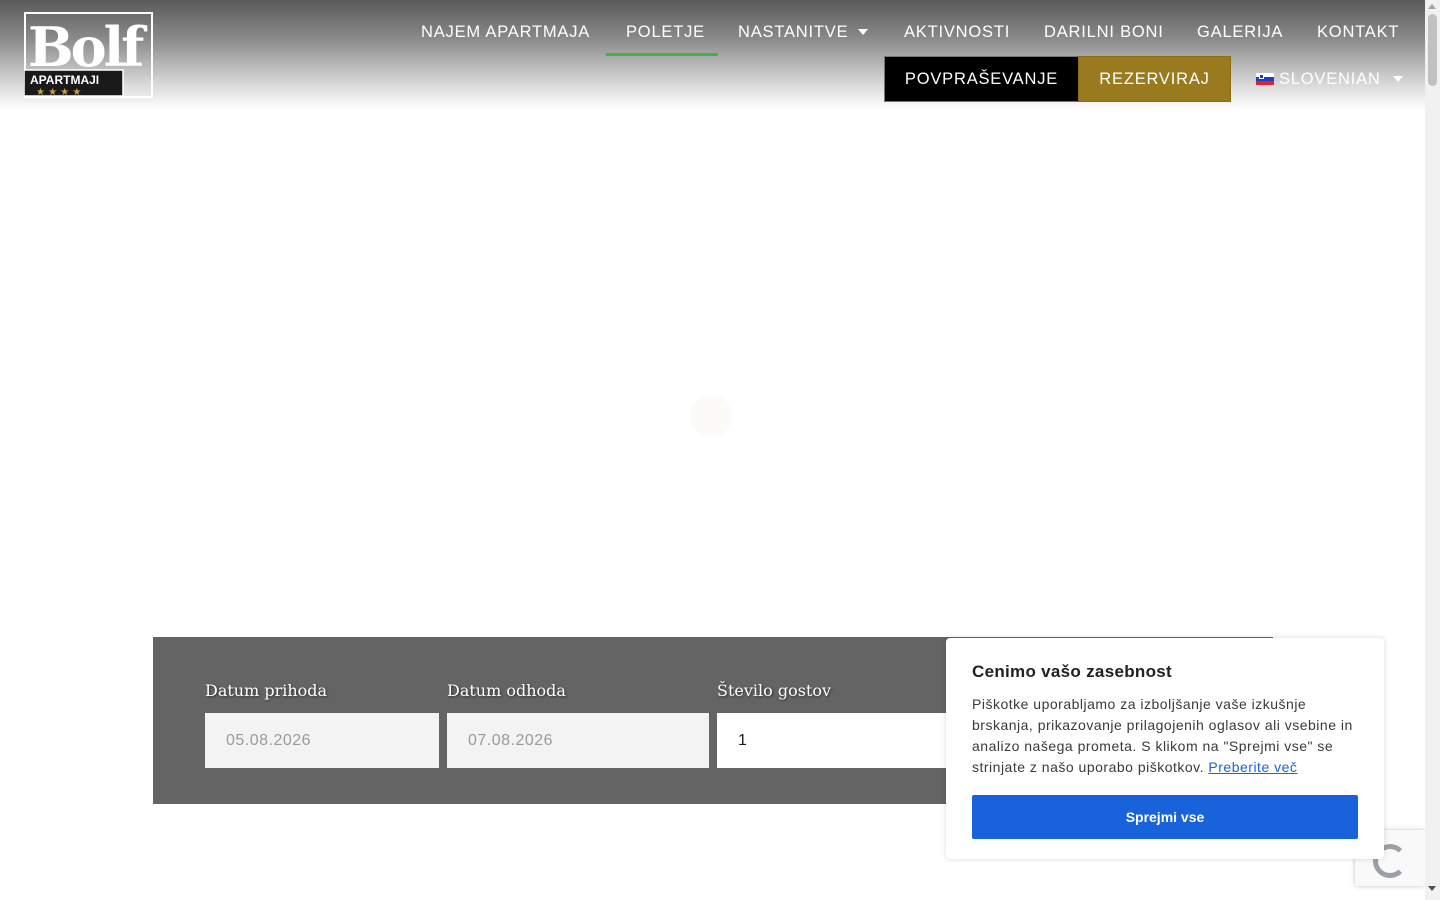  I want to click on nav-item-aktivnosti: AKTIVNOSTI, so click(957, 33).